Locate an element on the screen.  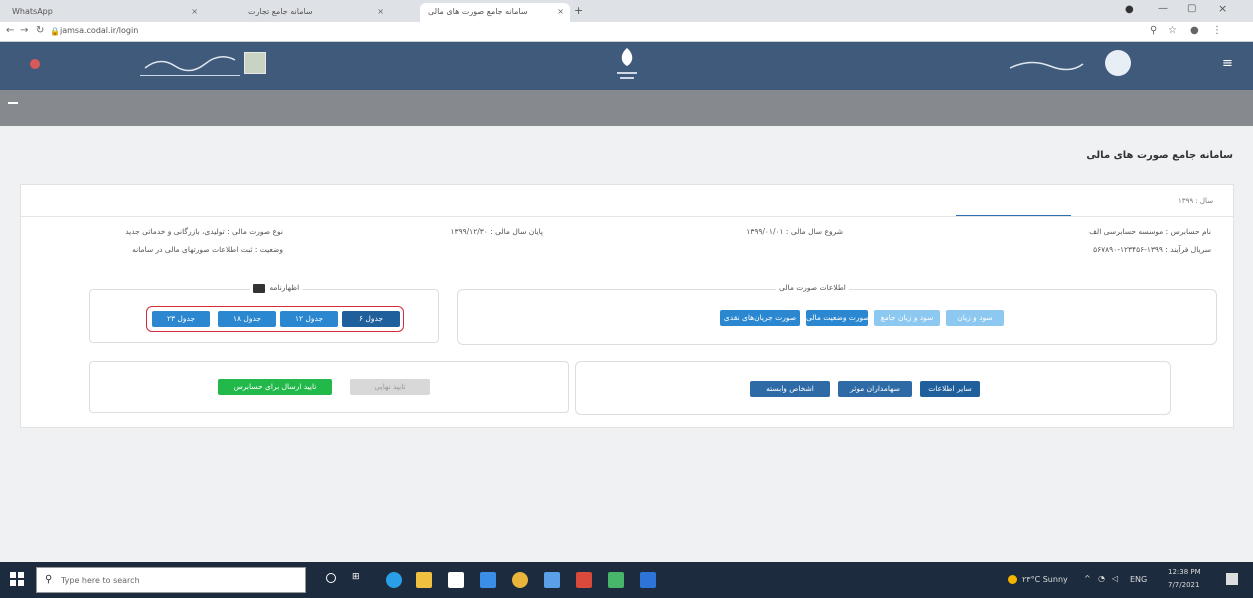
related-parties-button: اشخاص وابسته is located at coordinates (790, 389).